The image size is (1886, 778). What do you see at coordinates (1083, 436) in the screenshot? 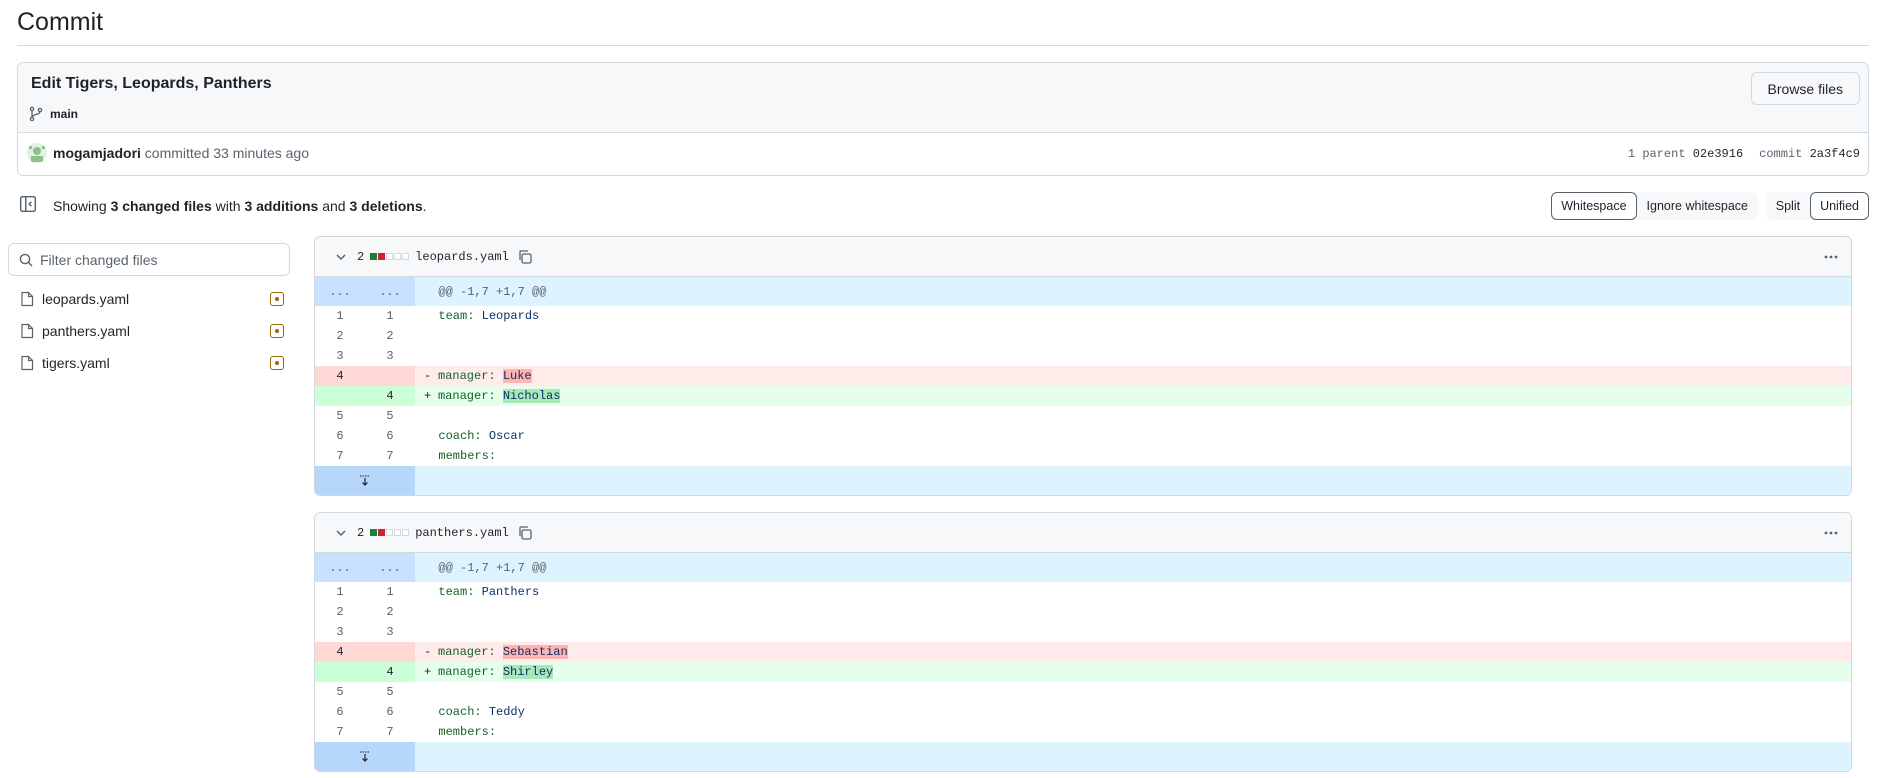
I see `context-line: 6 6 coach: Oscar` at bounding box center [1083, 436].